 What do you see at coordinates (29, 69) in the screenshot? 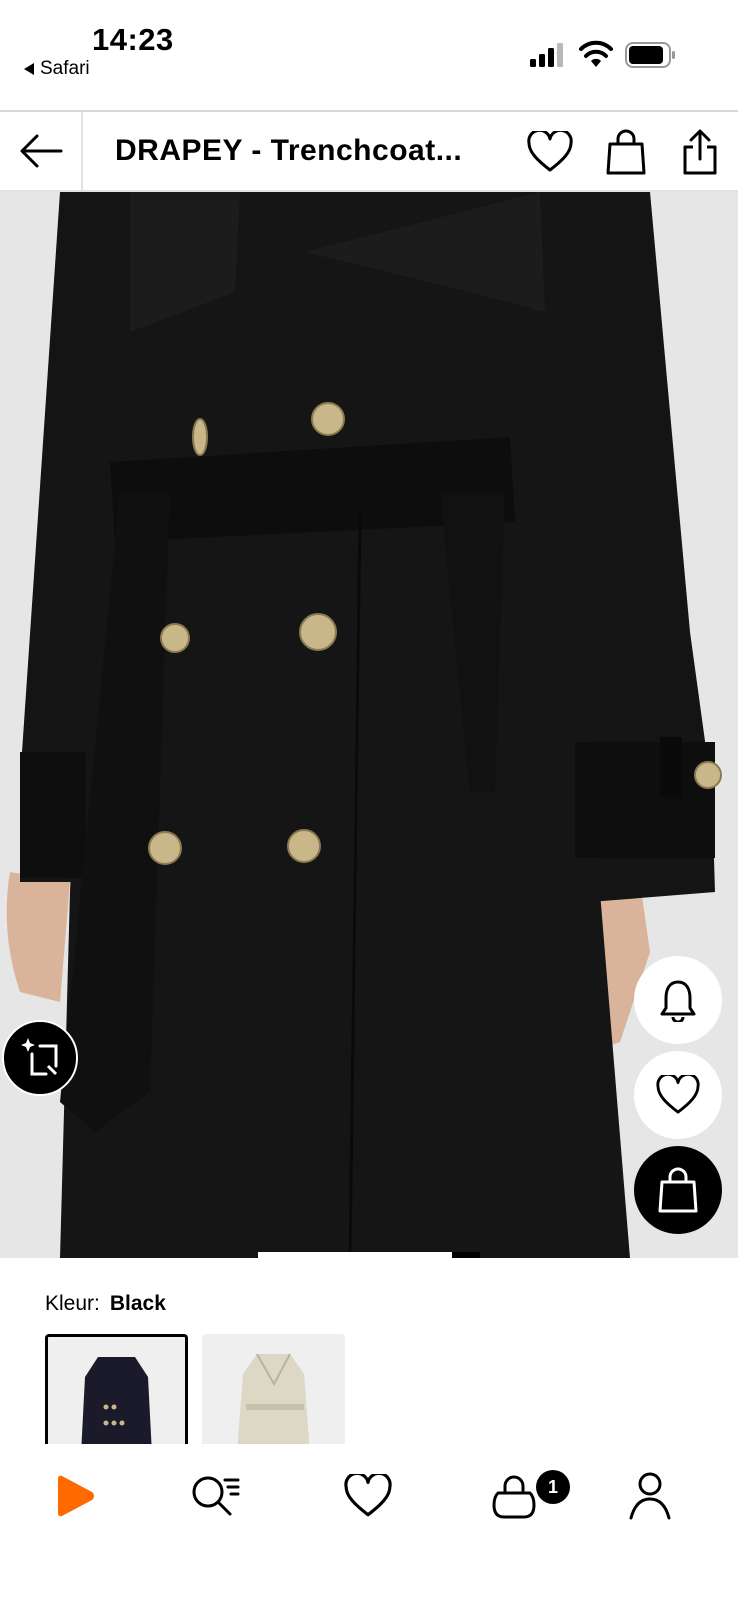
I see `back-triangle-icon` at bounding box center [29, 69].